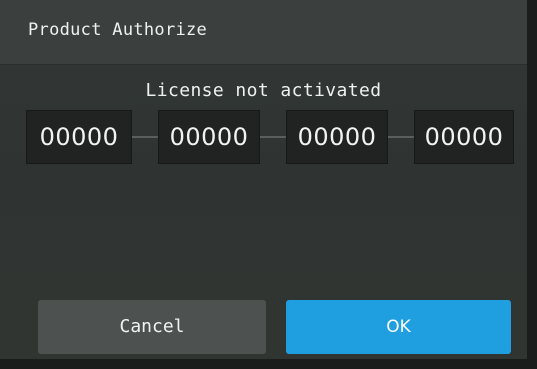 Image resolution: width=537 pixels, height=369 pixels. Describe the element at coordinates (79, 137) in the screenshot. I see `license-code-field-1: 00000` at that location.